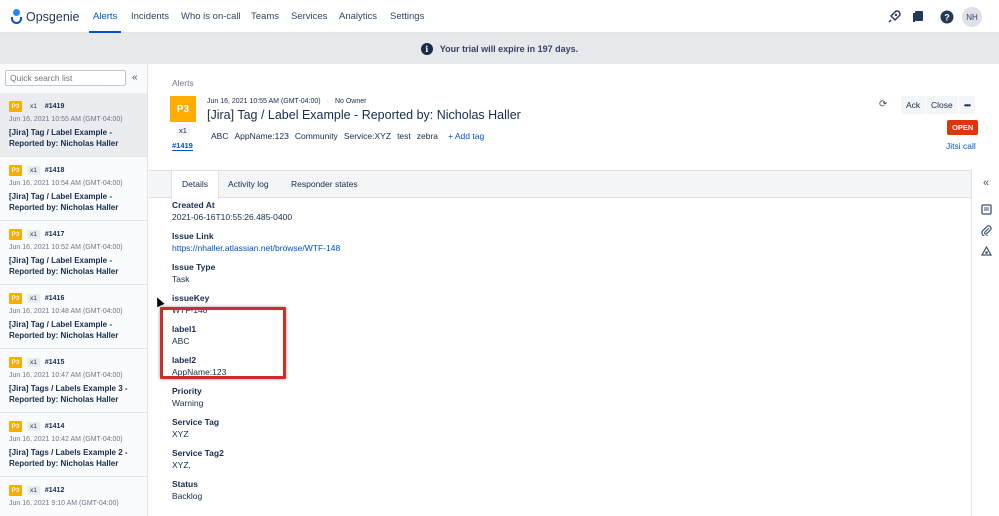  I want to click on nav-settings: Settings, so click(407, 16).